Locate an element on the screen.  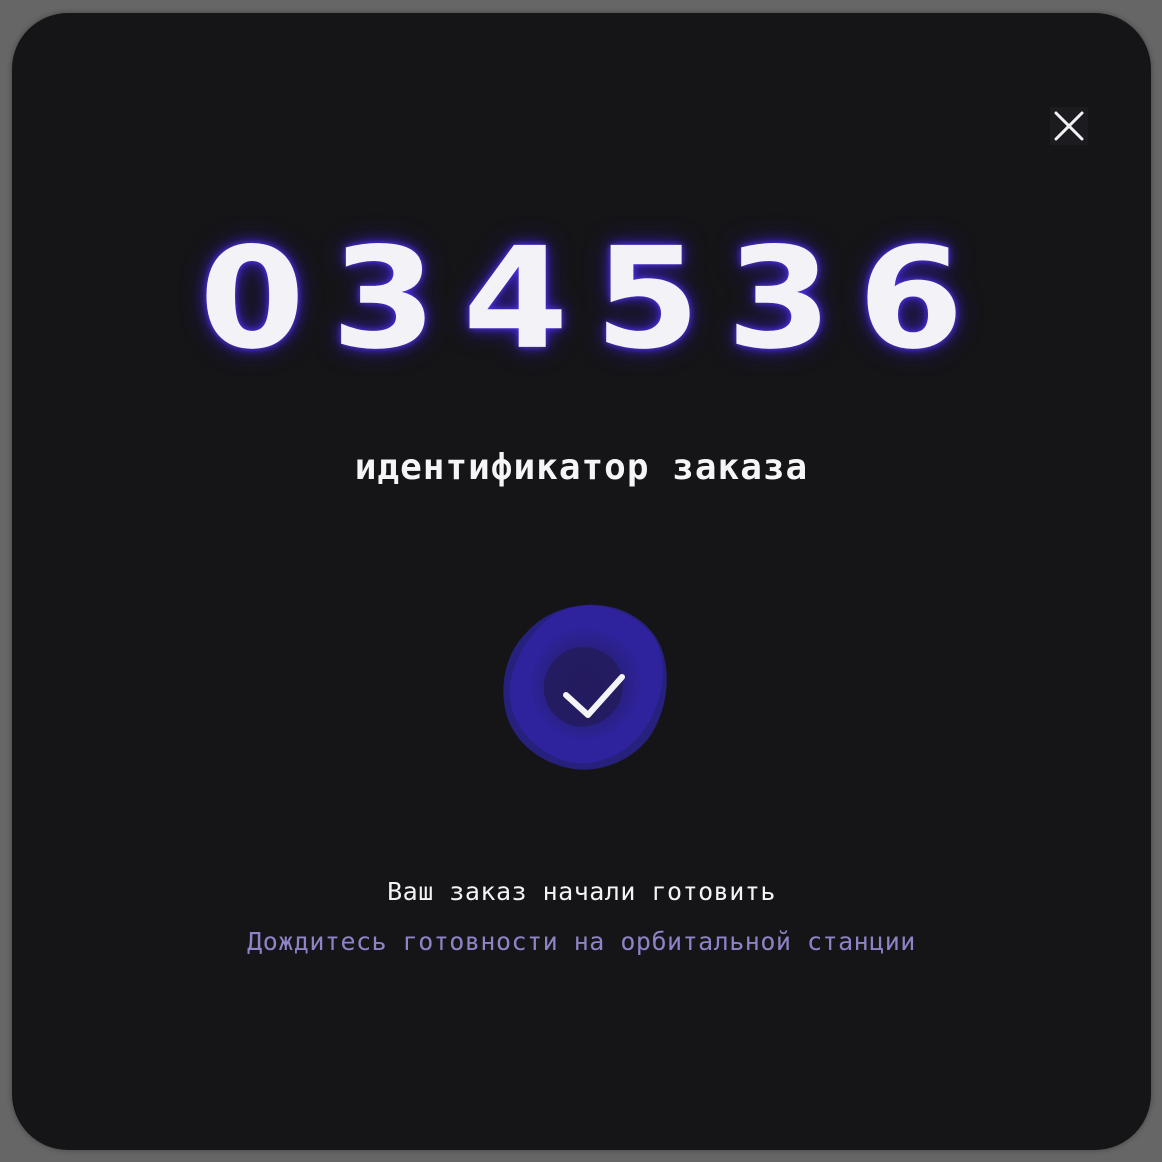
close-icon is located at coordinates (1069, 126).